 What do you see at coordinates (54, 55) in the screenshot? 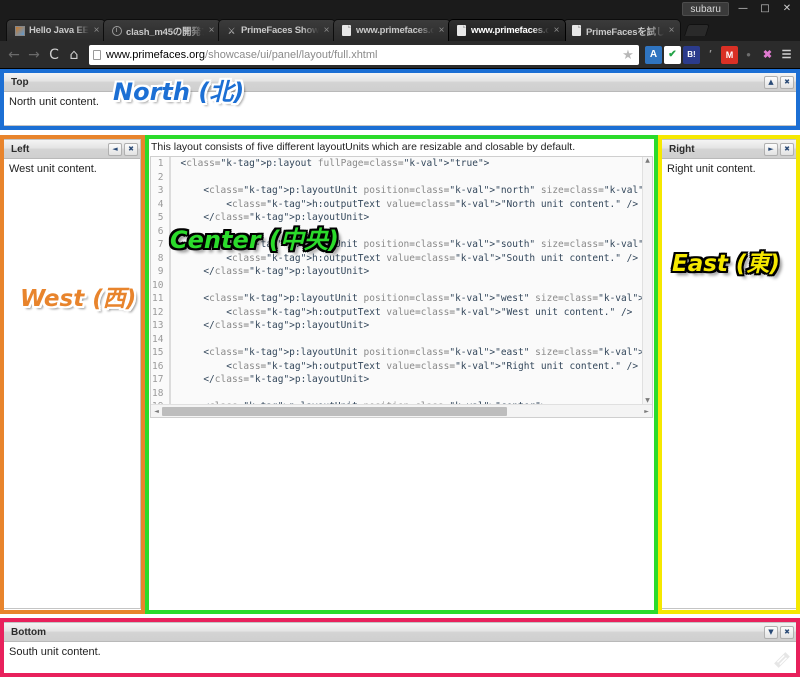
I see `reload-button: C` at bounding box center [54, 55].